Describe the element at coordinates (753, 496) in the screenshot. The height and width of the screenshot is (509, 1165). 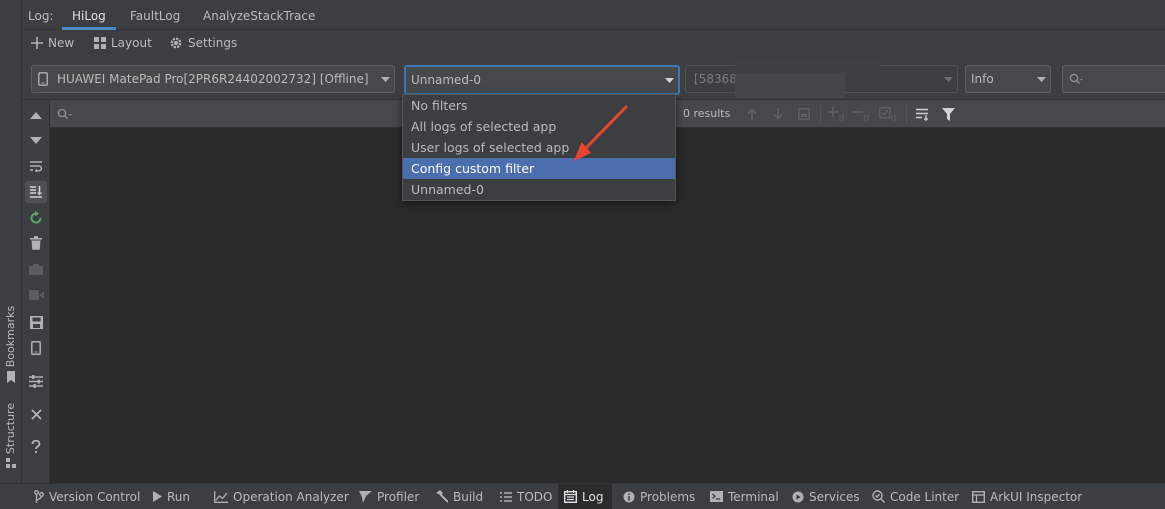
I see `bottom-item-label: Terminal` at that location.